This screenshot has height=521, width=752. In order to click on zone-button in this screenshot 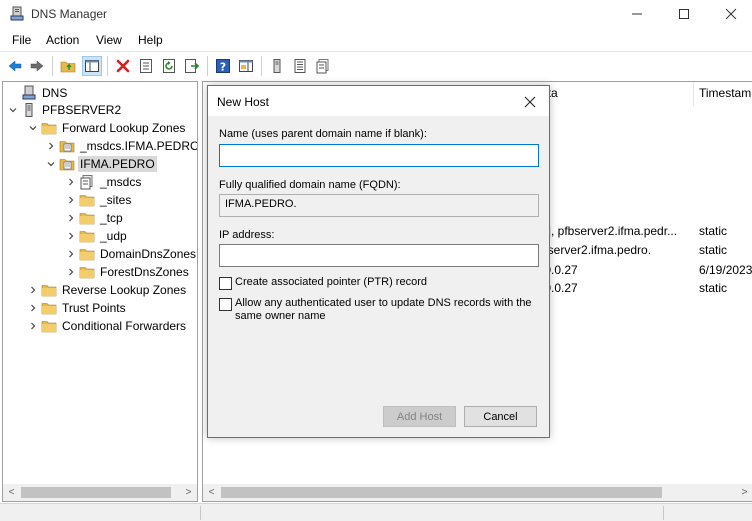, I will do `click(323, 66)`.